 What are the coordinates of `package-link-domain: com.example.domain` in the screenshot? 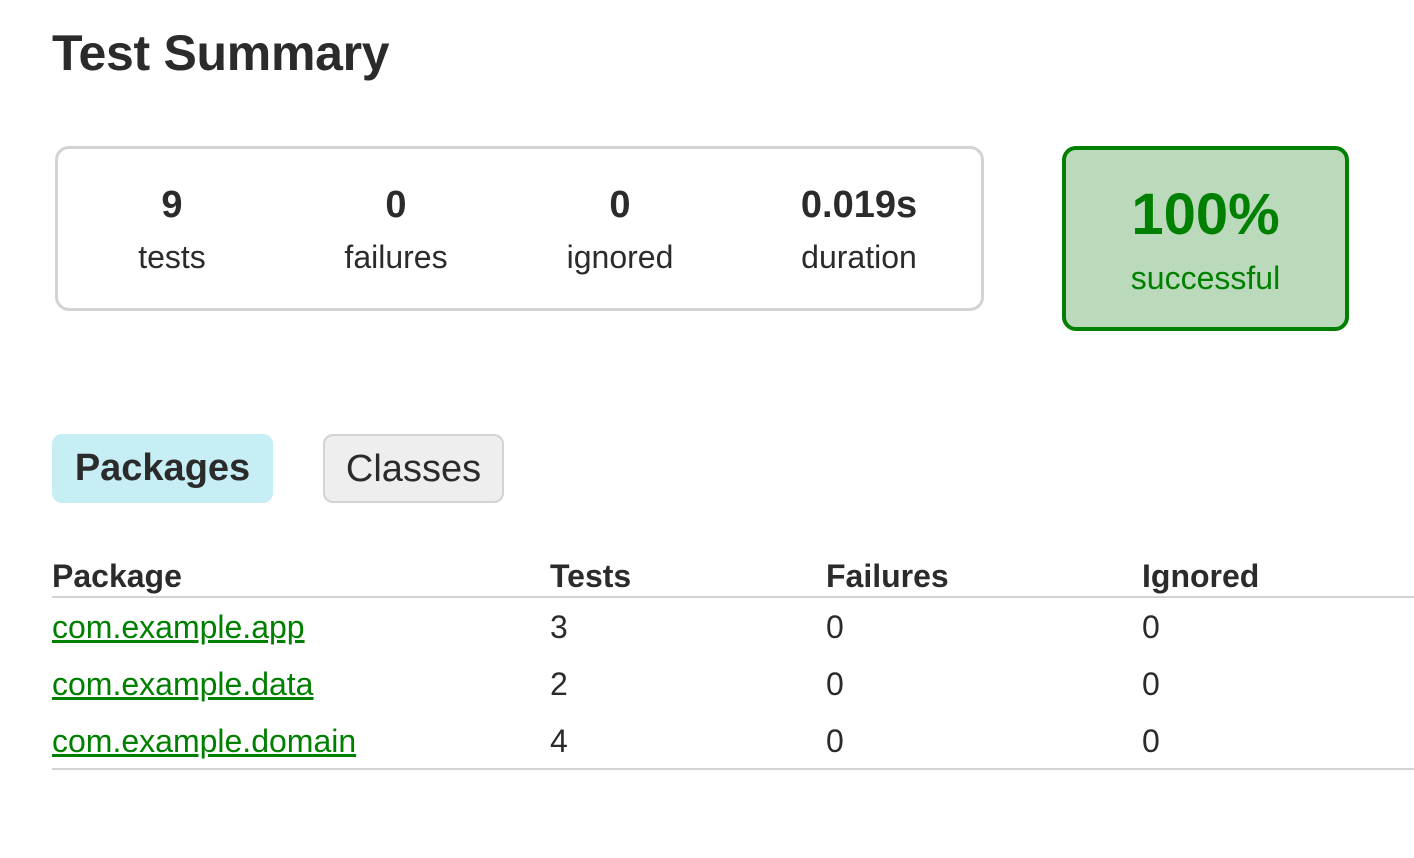 It's located at (204, 741).